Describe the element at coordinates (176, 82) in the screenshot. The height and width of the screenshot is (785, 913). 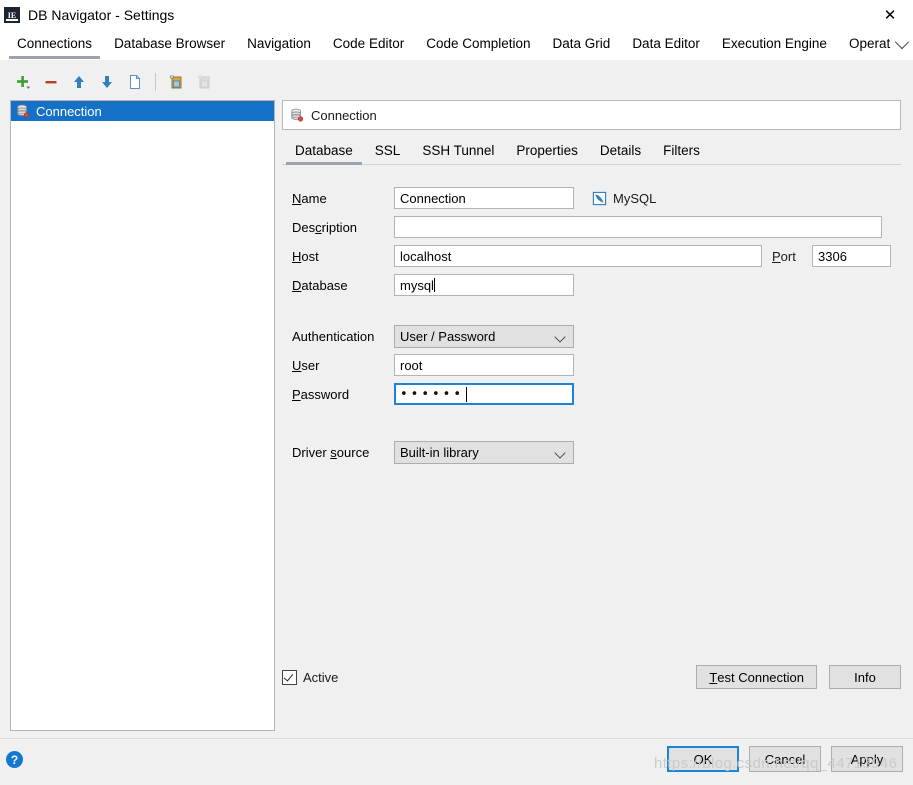
I see `copy-database-icon` at that location.